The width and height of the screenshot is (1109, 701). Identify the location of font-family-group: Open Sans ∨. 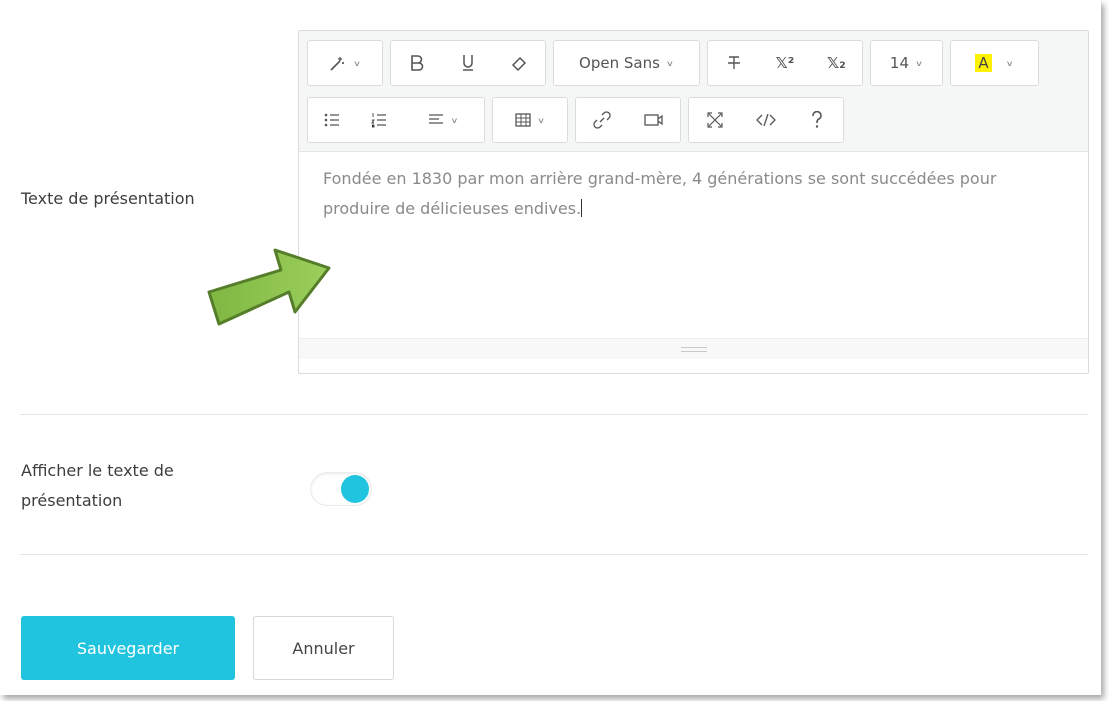
(626, 63).